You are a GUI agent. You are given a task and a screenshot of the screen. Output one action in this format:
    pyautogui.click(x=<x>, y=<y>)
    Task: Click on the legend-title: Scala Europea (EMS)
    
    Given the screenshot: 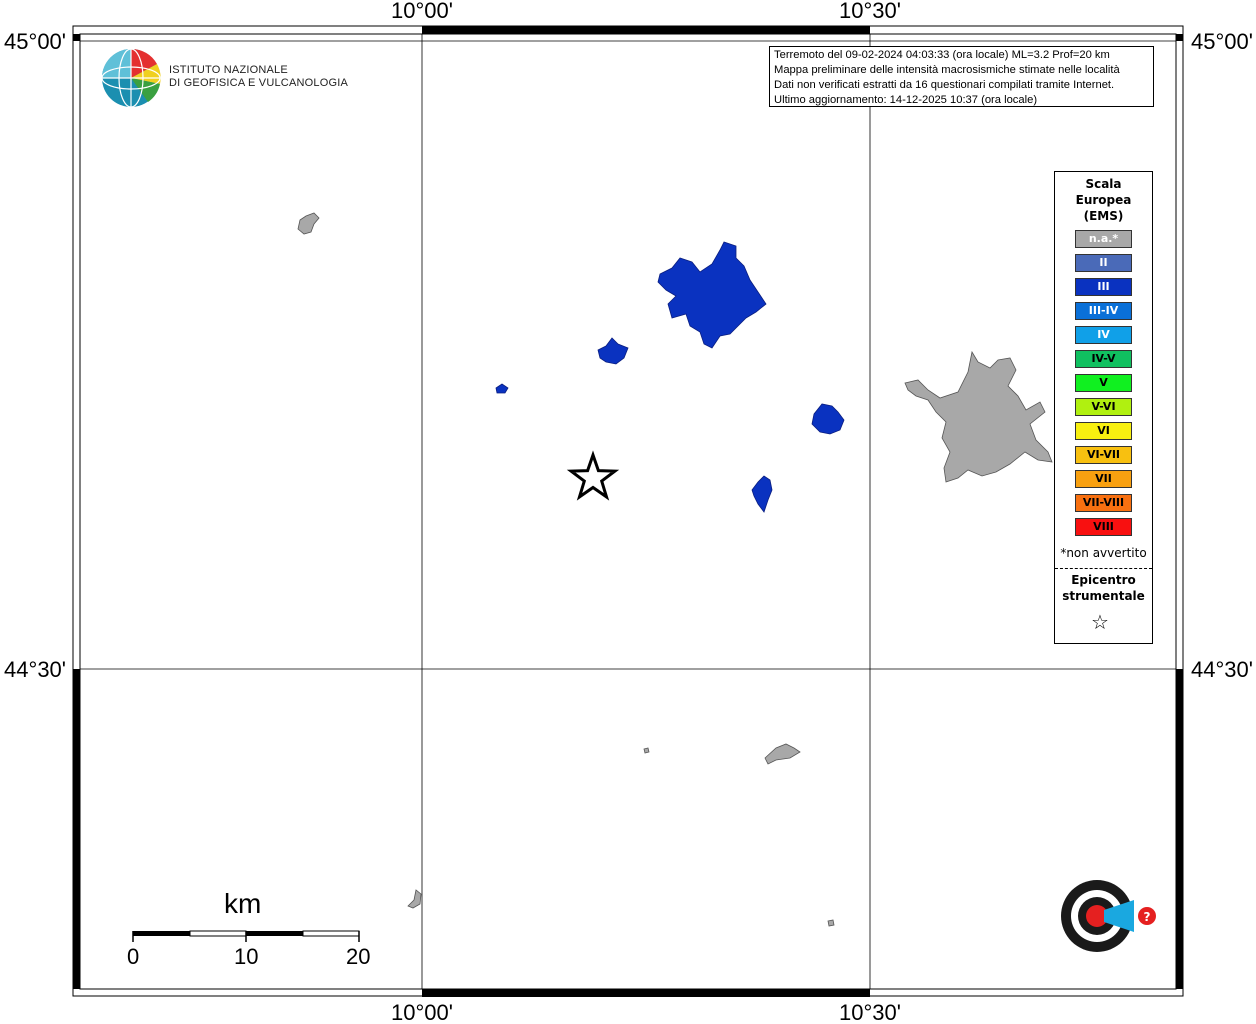 What is the action you would take?
    pyautogui.click(x=1103, y=200)
    